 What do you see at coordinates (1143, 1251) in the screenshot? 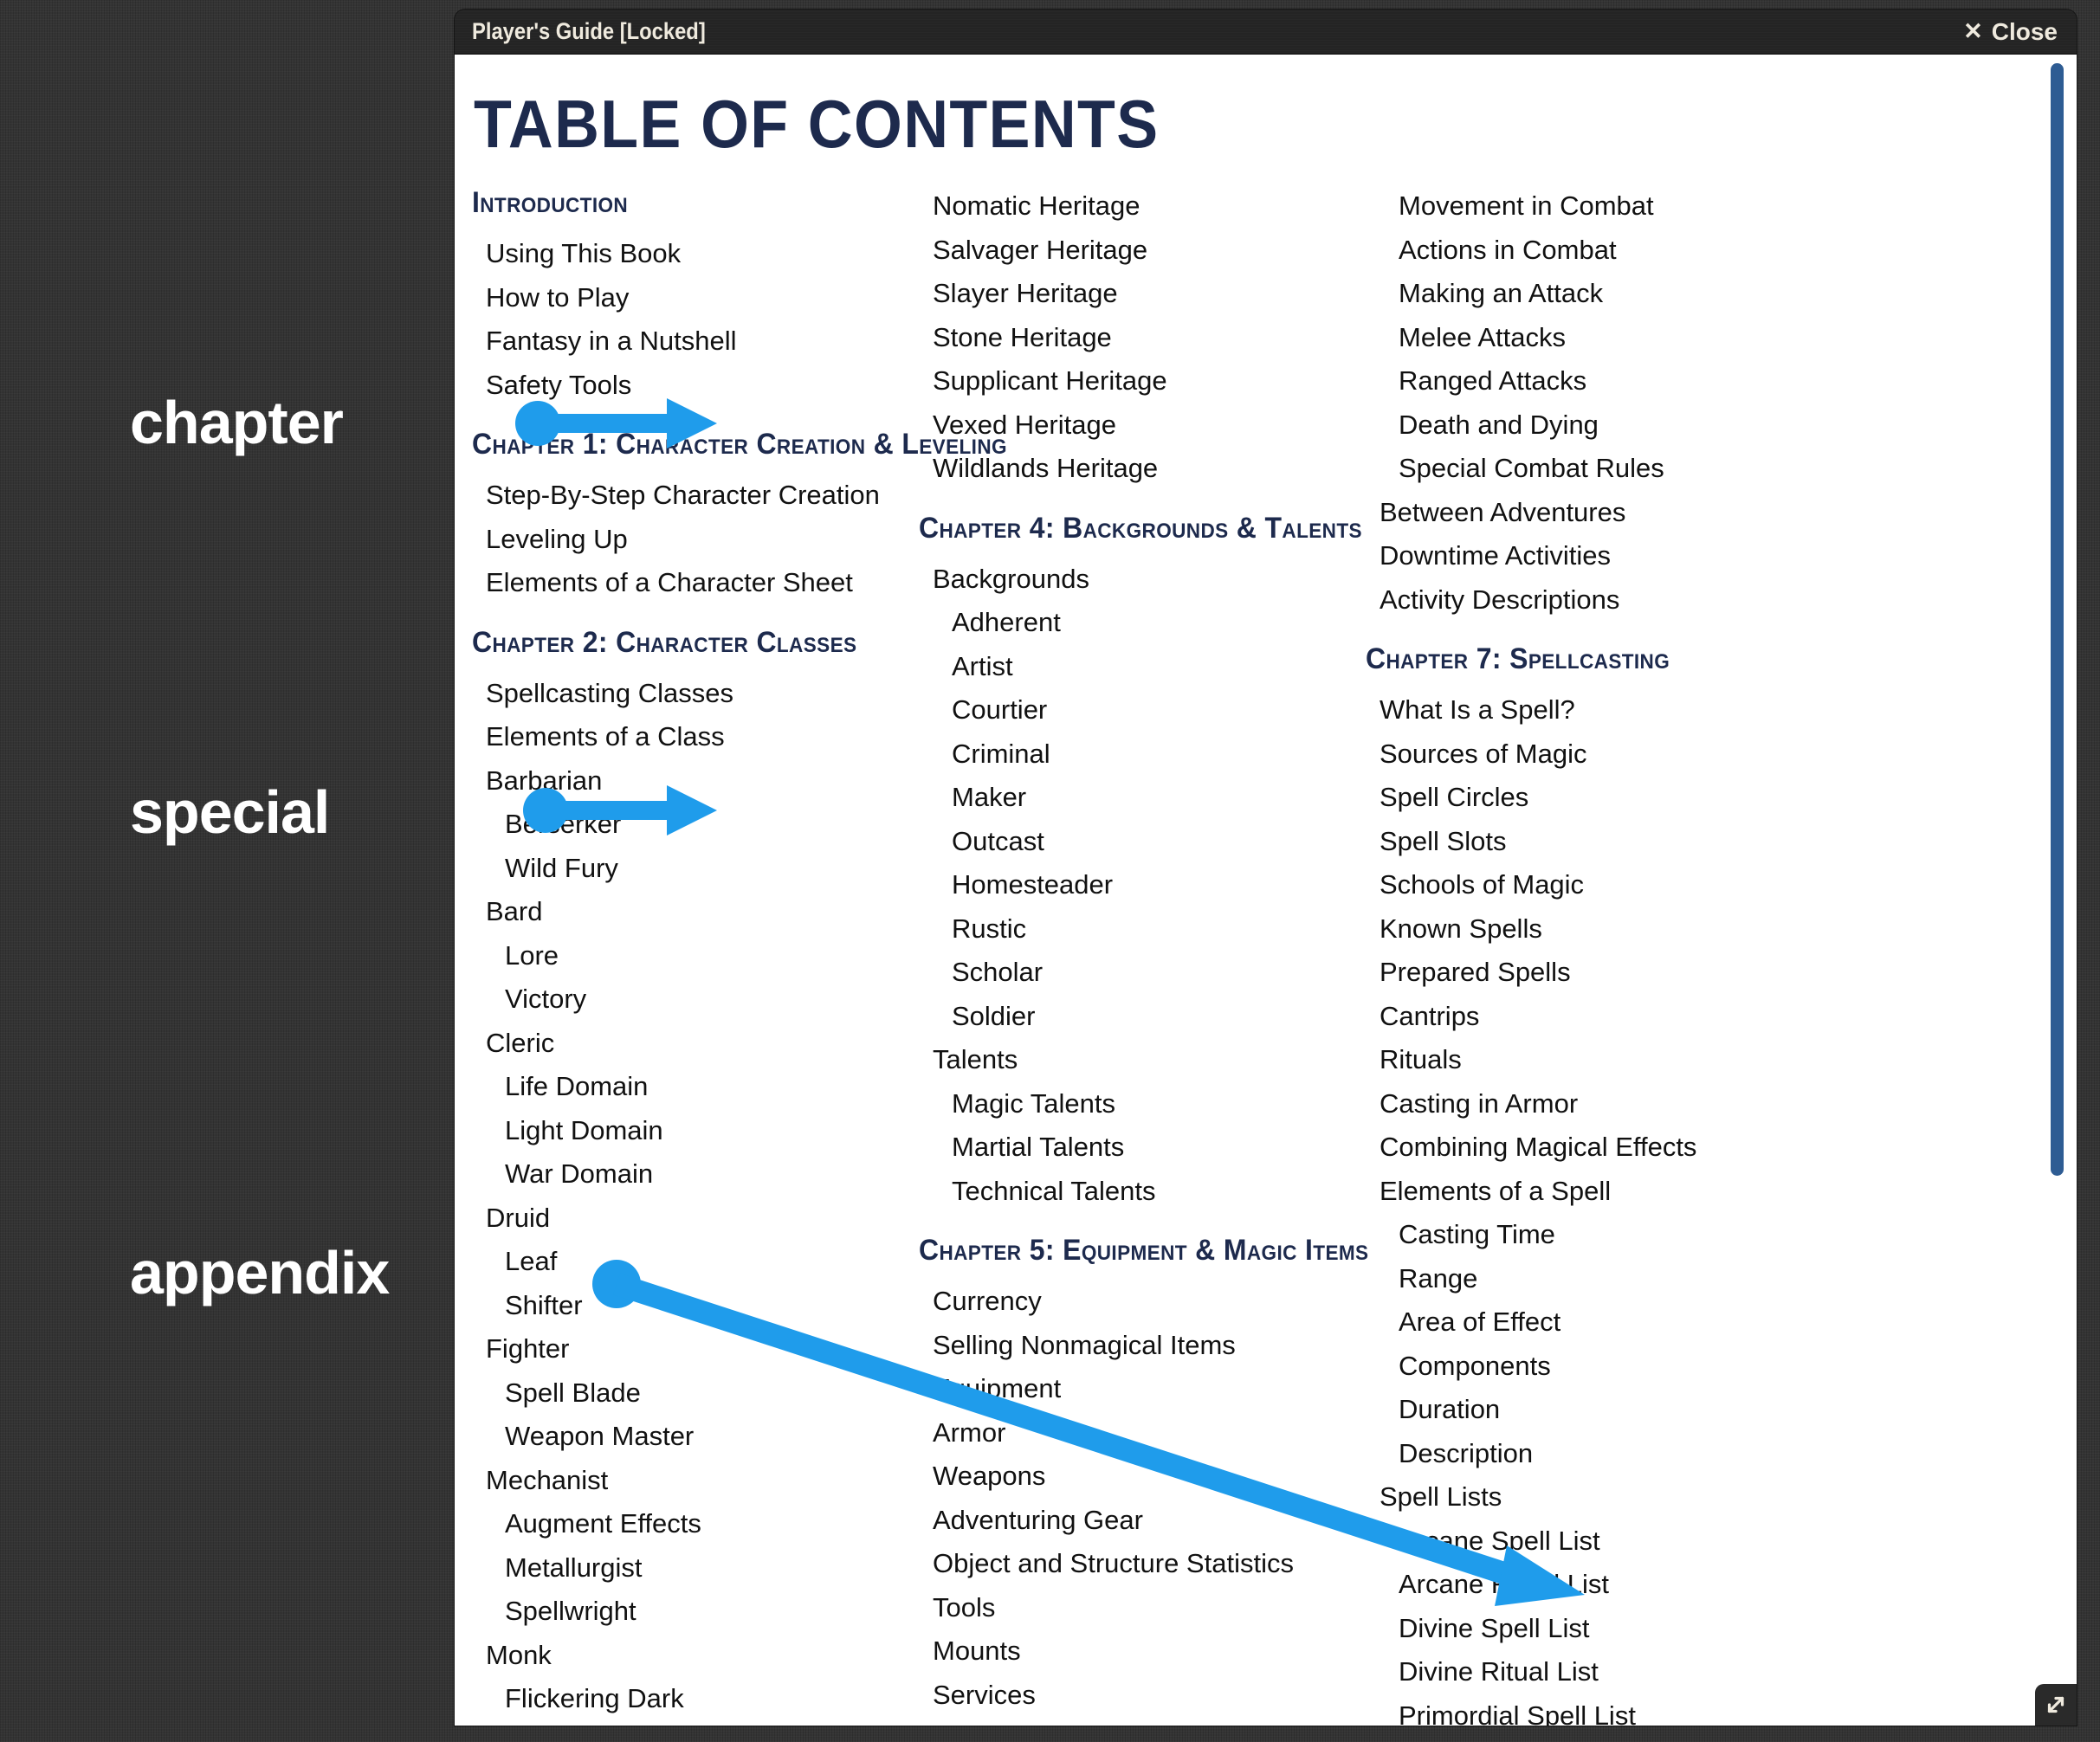
I see `toc-section-heading: Chapter 5: Equipment & Magic Items` at bounding box center [1143, 1251].